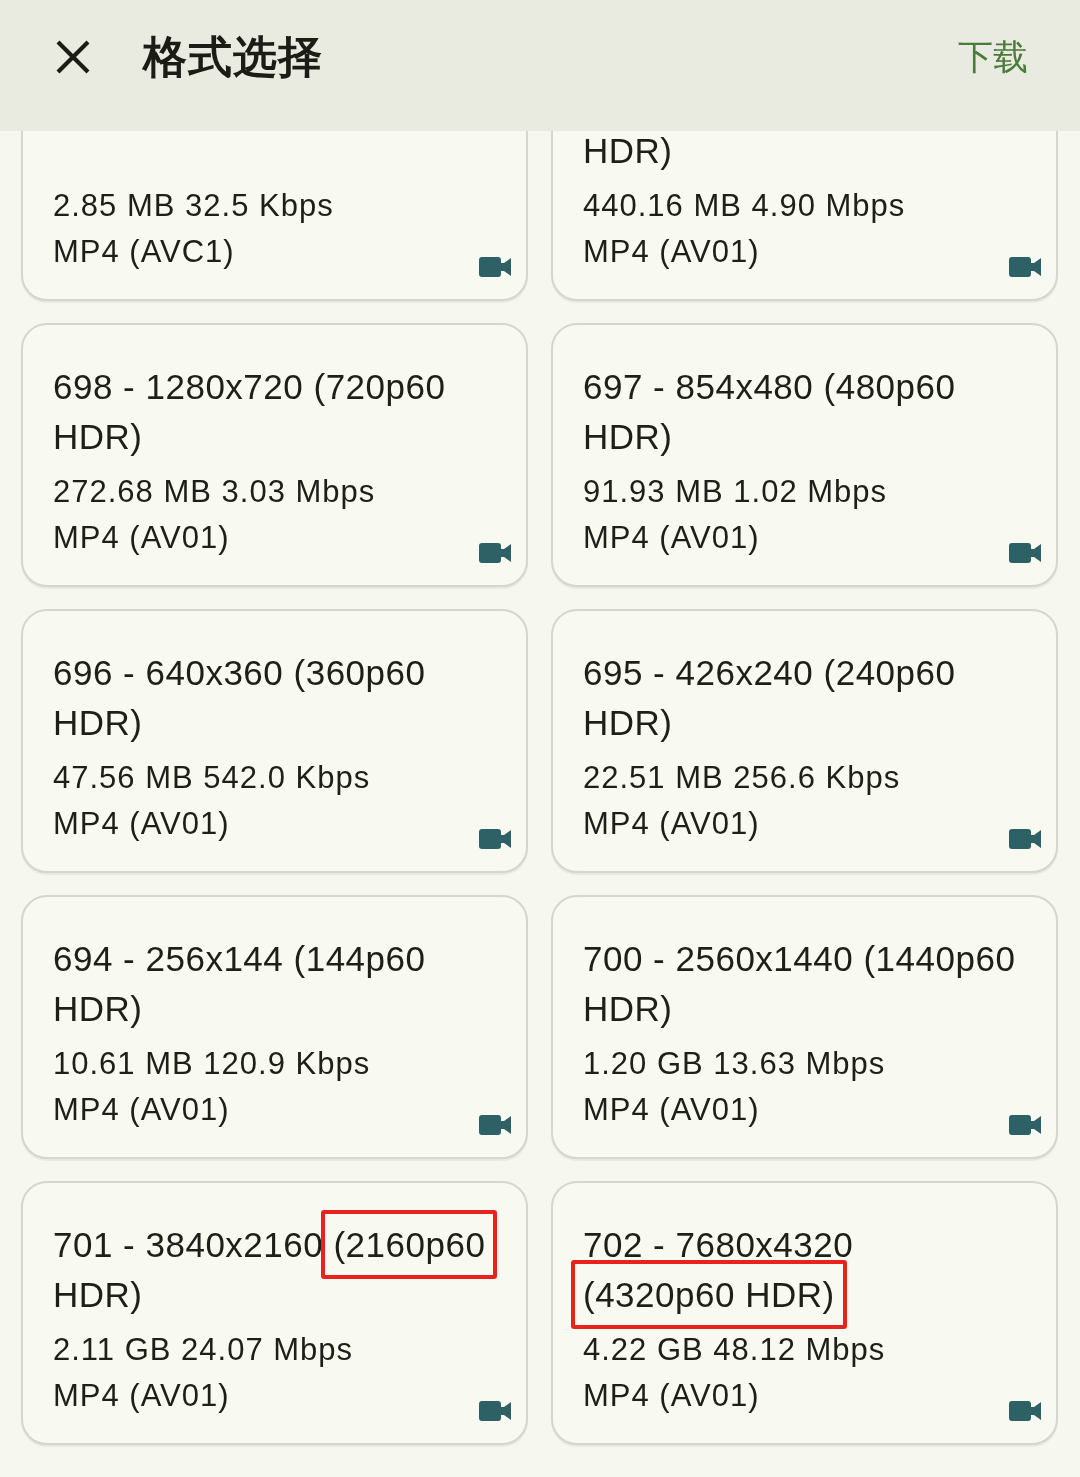 The width and height of the screenshot is (1080, 1477). I want to click on highlighted-title: (4320p60 HDR), so click(709, 1294).